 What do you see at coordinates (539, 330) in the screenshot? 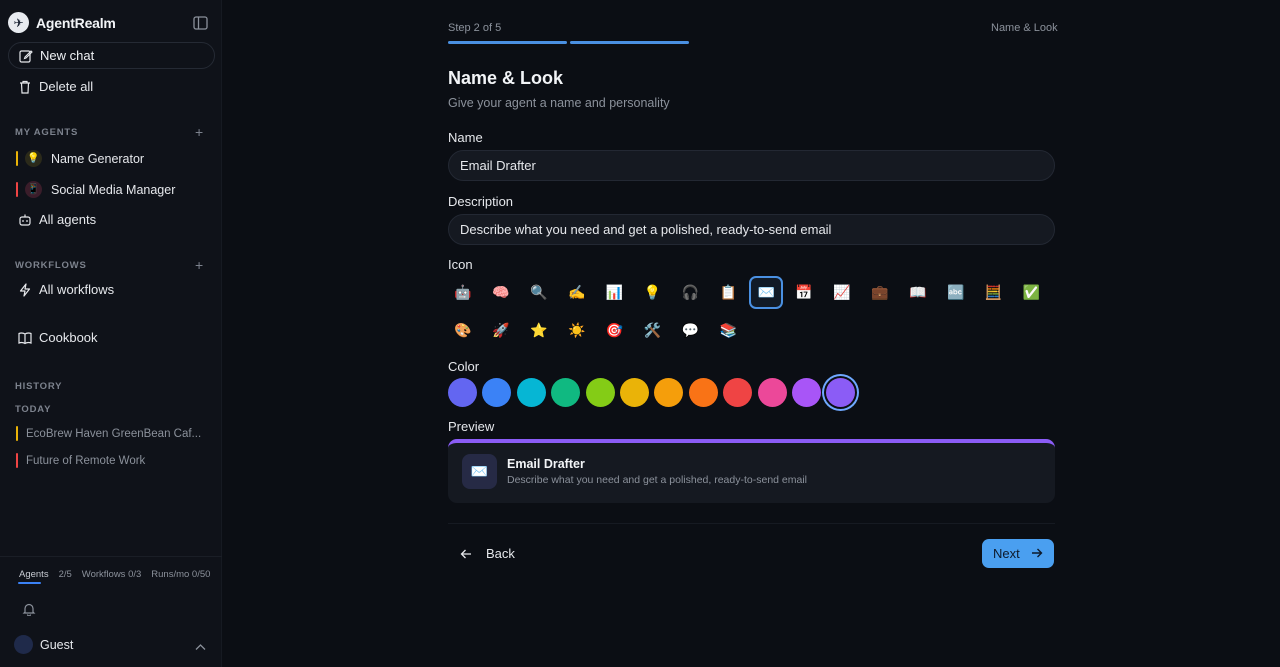
I see `icon-option-star-icon: ⭐` at bounding box center [539, 330].